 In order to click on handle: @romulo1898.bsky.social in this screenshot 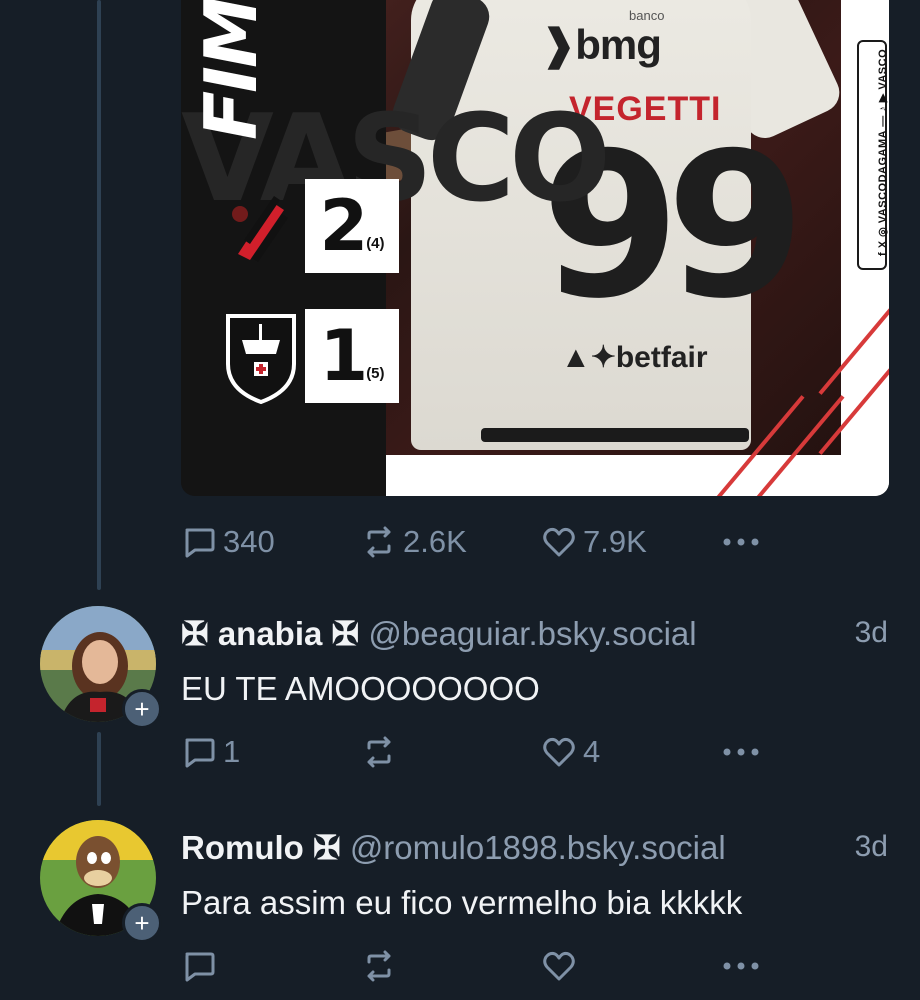, I will do `click(538, 847)`.